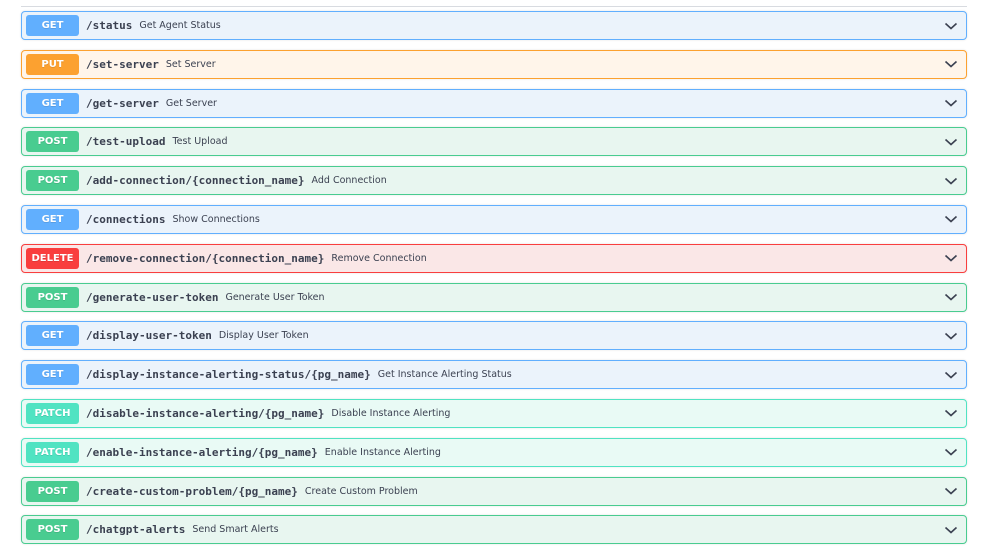  Describe the element at coordinates (494, 6) in the screenshot. I see `section-divider` at that location.